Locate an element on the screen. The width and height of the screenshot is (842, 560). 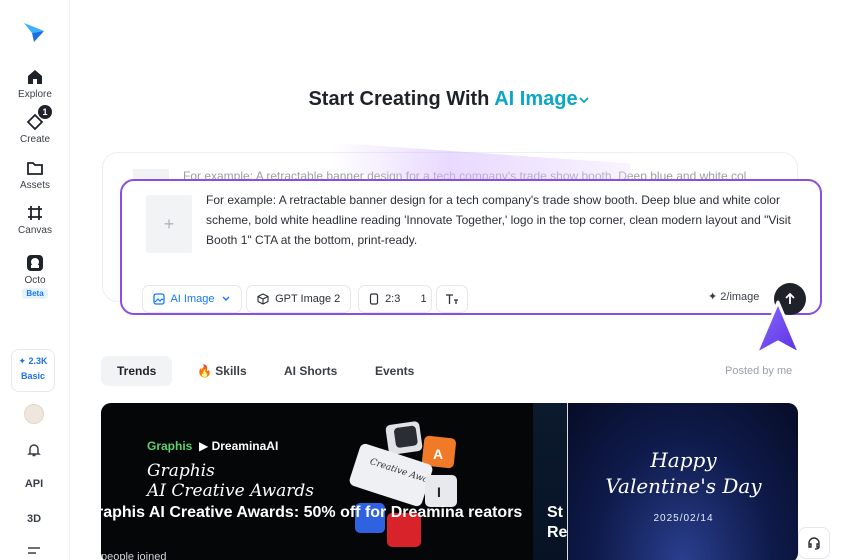
sidebar-item-label: Octo is located at coordinates (35, 280).